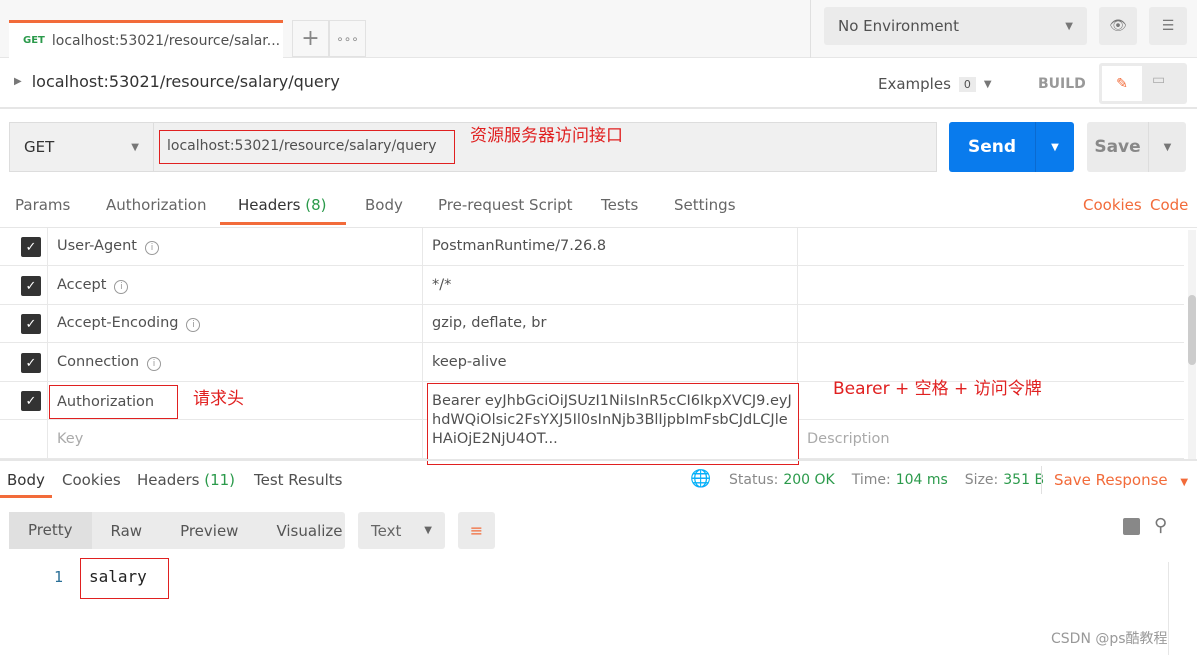 This screenshot has height=655, width=1197. Describe the element at coordinates (124, 578) in the screenshot. I see `response-body: salary` at that location.